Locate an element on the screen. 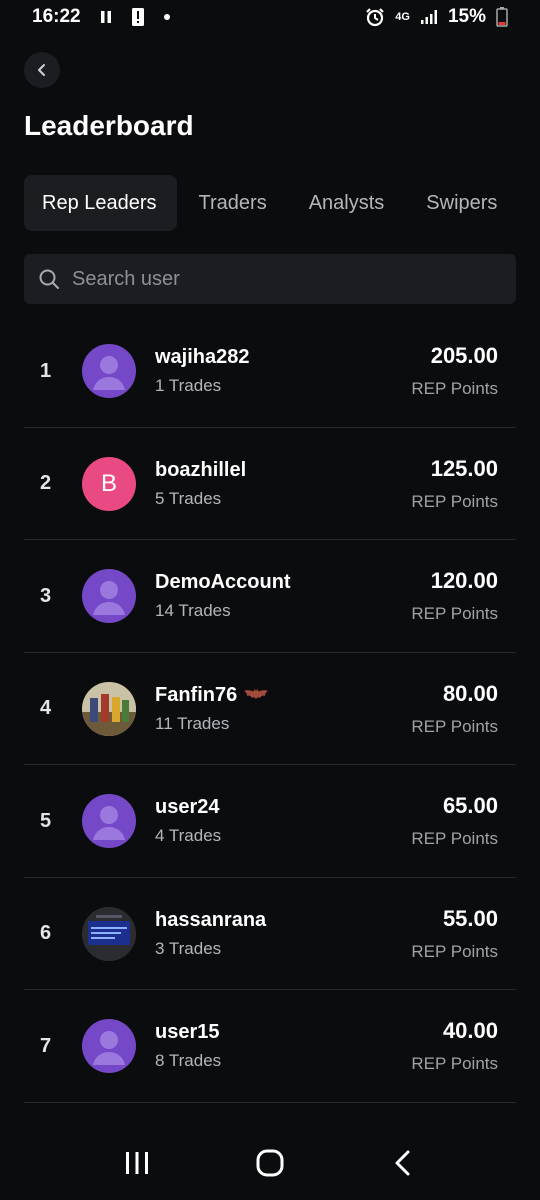 The height and width of the screenshot is (1200, 540). trade-count: 5 Trades is located at coordinates (188, 498).